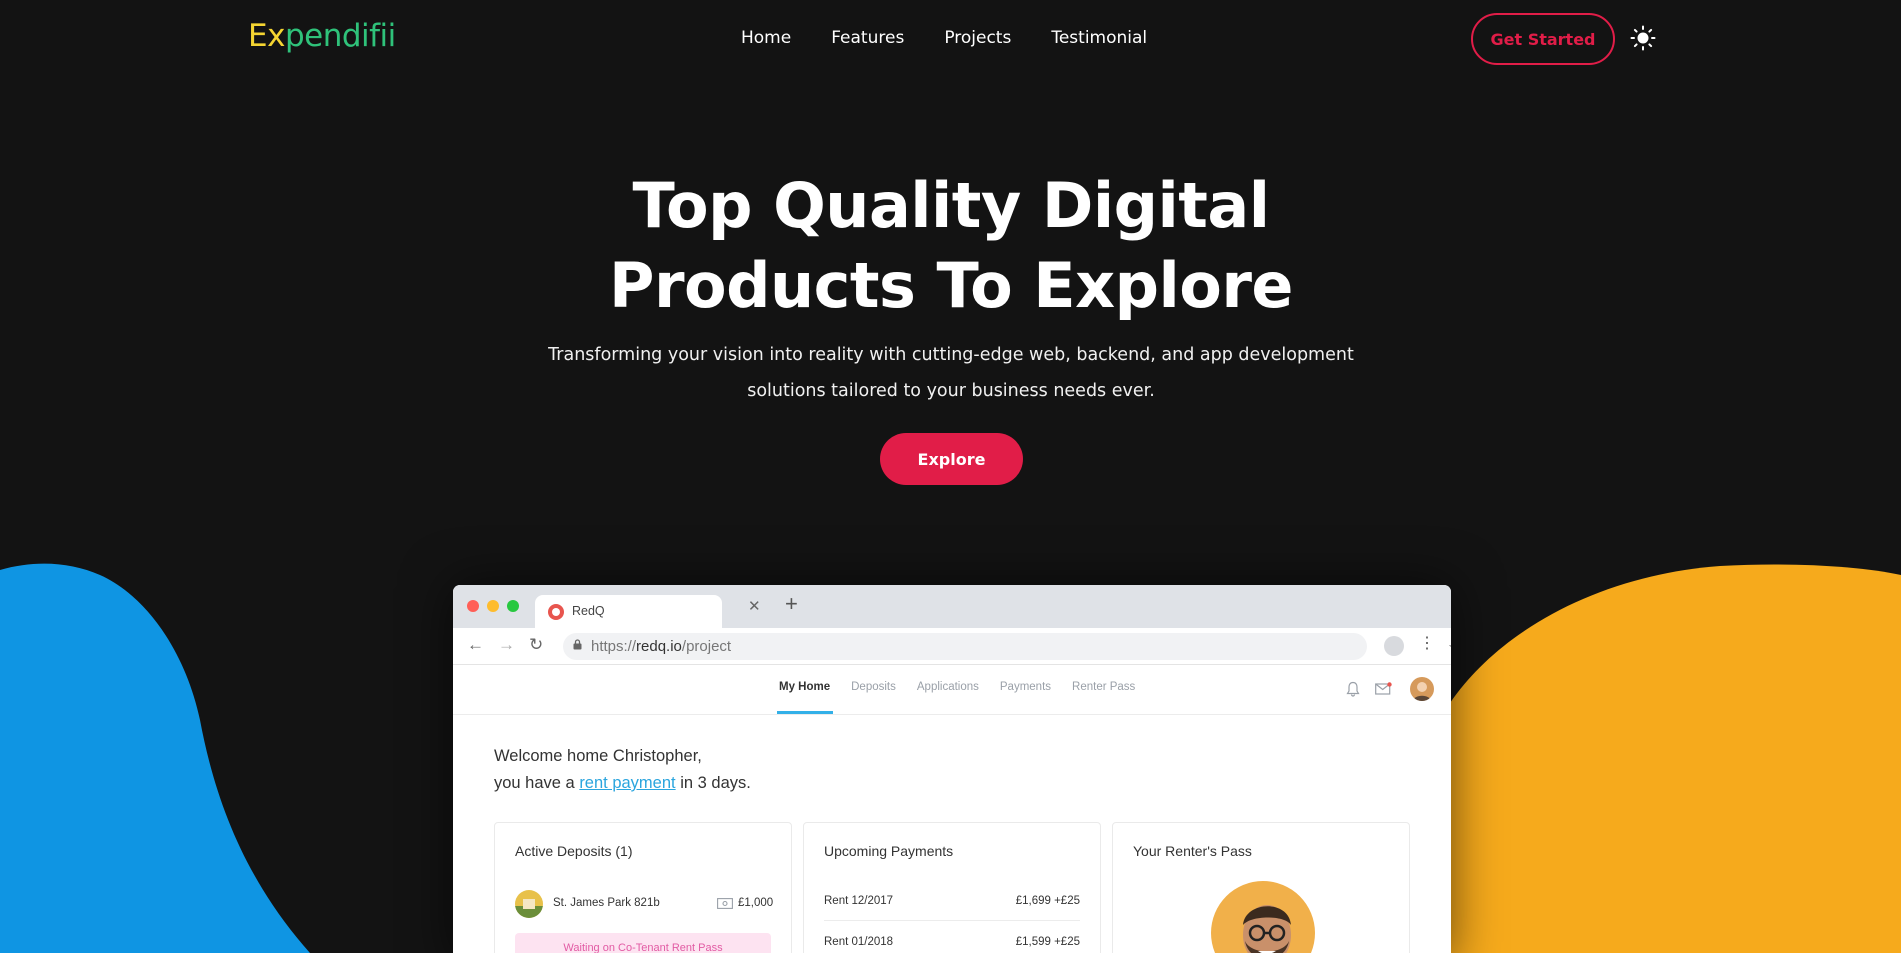 The image size is (1901, 953). I want to click on active-tab-underline, so click(805, 712).